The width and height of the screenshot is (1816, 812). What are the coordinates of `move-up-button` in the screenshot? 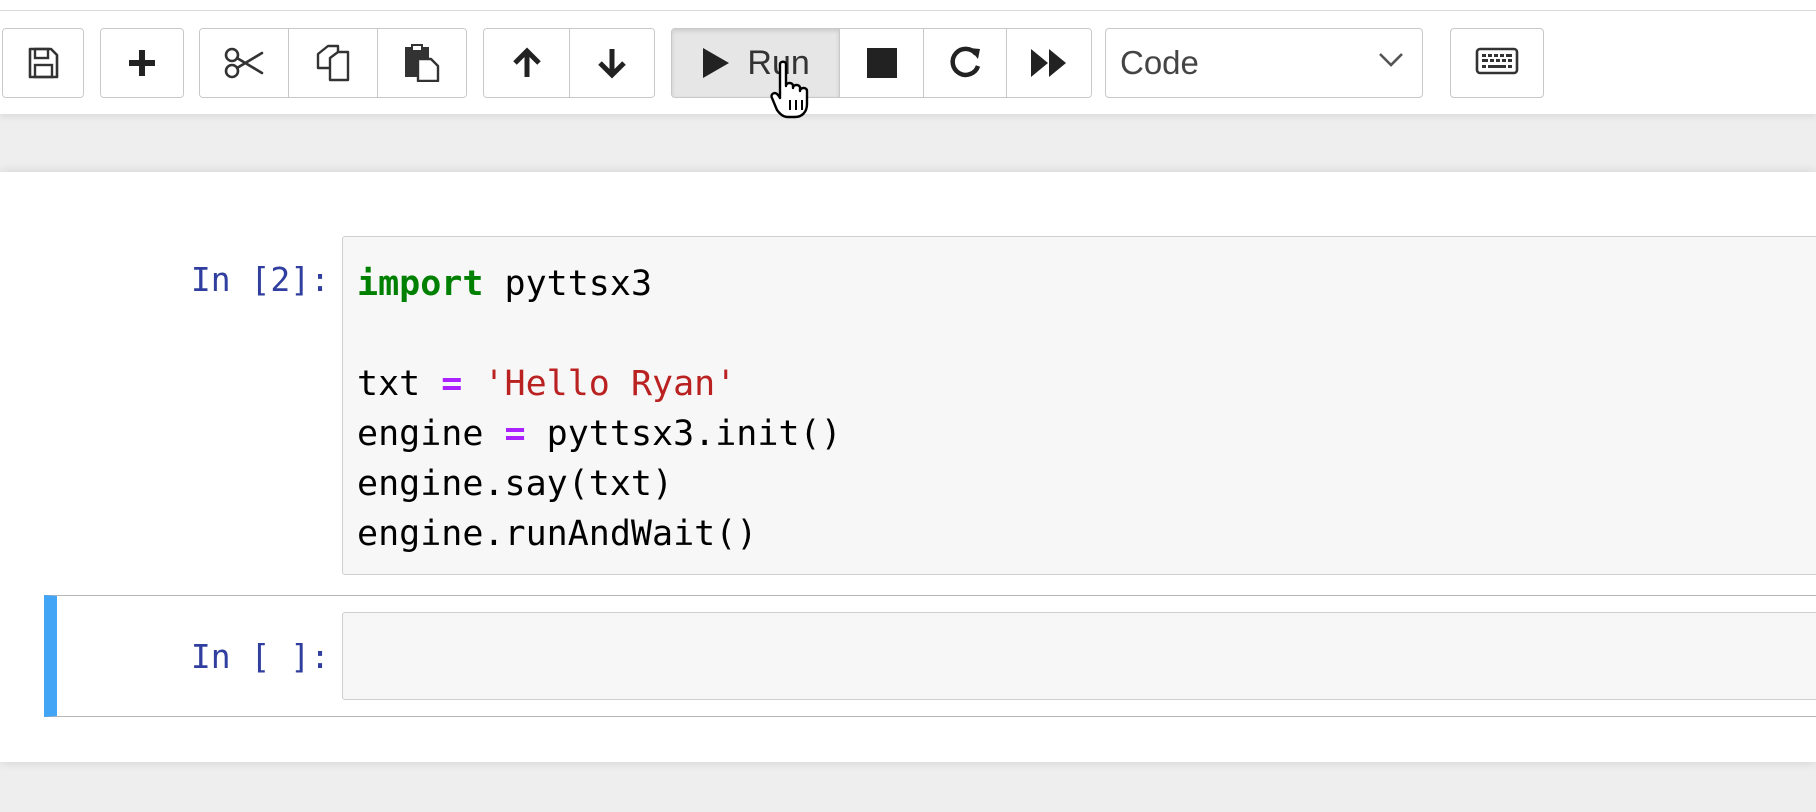 It's located at (527, 63).